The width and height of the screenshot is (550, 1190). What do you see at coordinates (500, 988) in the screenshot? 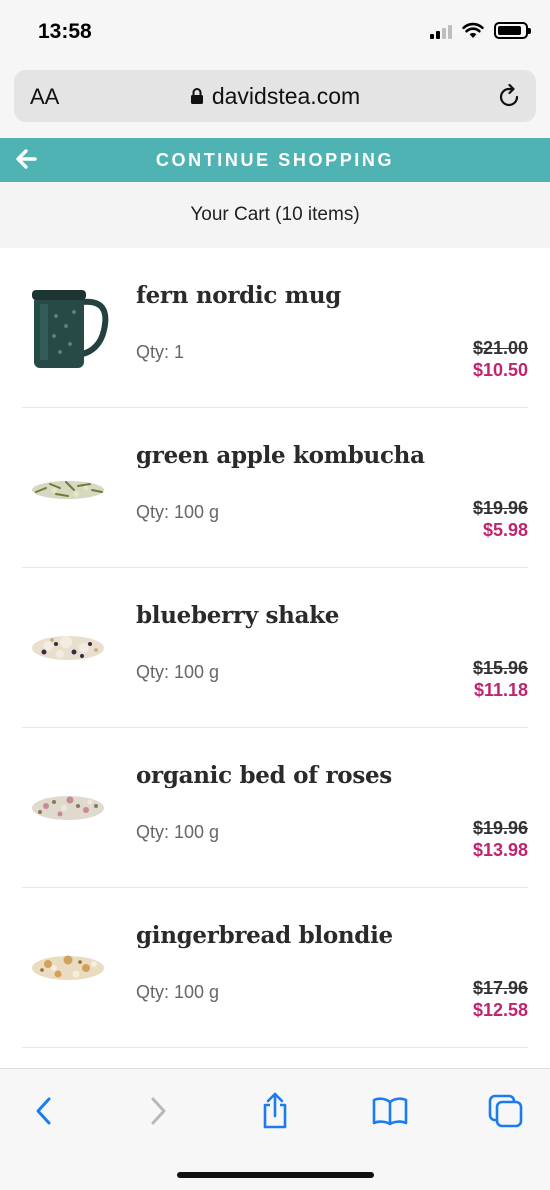
I see `original-price: $17.96` at bounding box center [500, 988].